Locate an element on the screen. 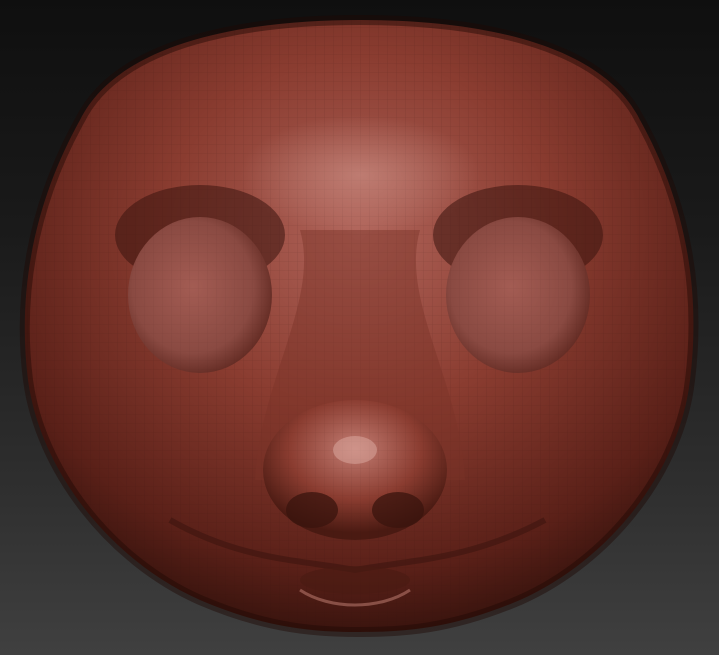  right-nostril is located at coordinates (398, 510).